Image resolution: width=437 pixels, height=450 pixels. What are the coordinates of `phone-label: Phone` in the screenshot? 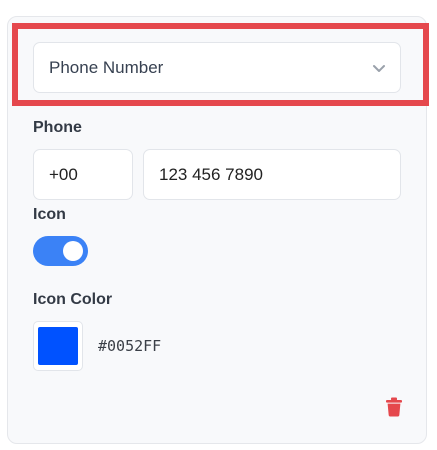 It's located at (57, 127).